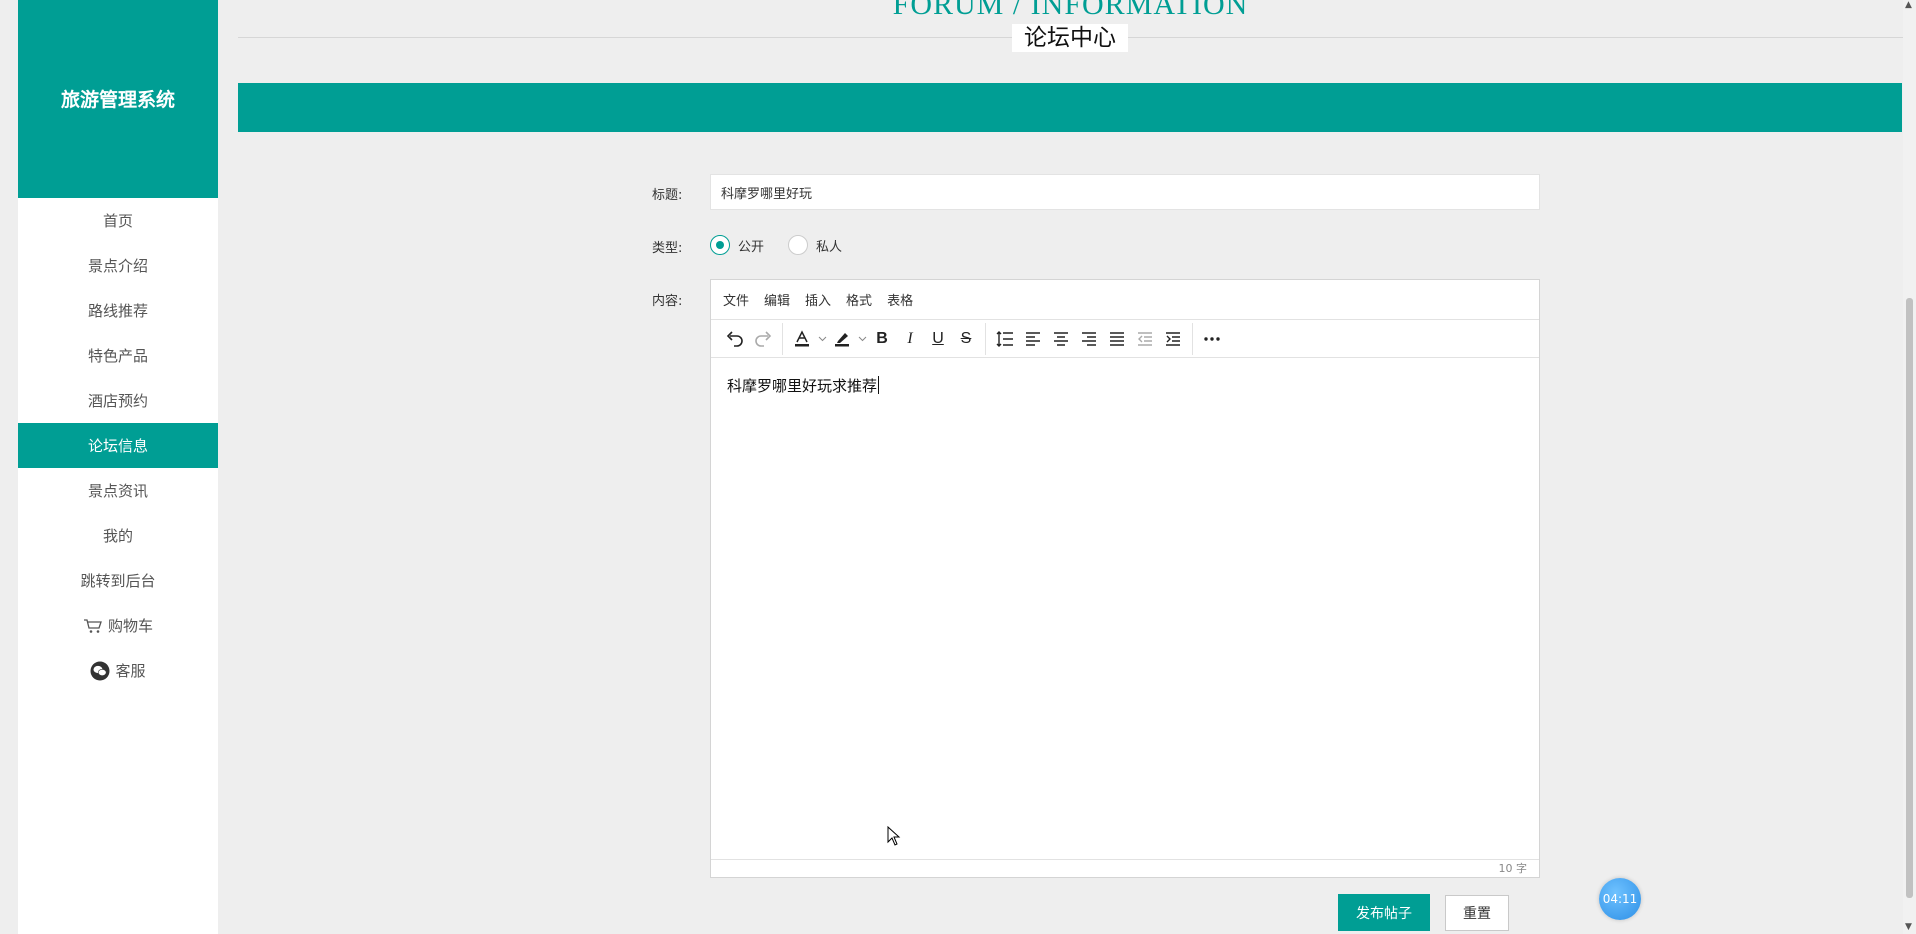  I want to click on timer-badge: 04:11, so click(1620, 899).